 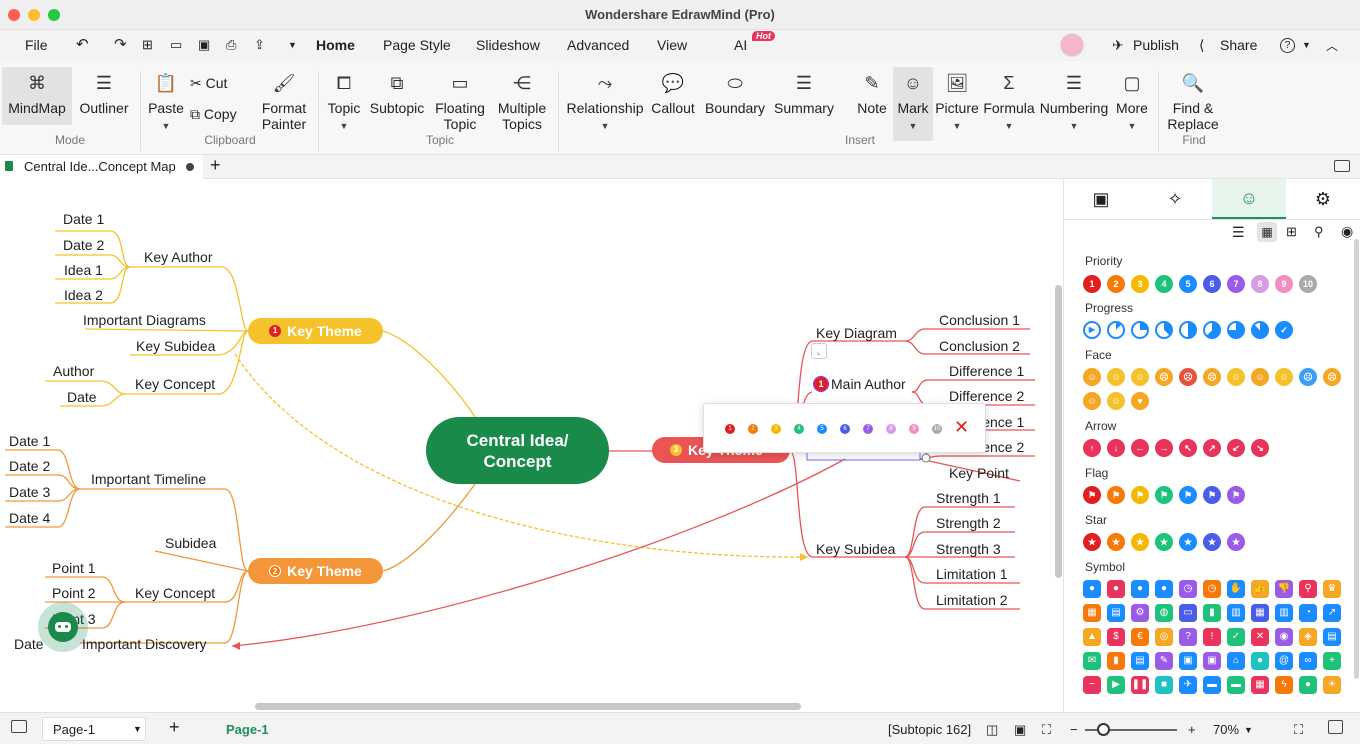 I want to click on trophy-icon: ♛, so click(x=1332, y=589).